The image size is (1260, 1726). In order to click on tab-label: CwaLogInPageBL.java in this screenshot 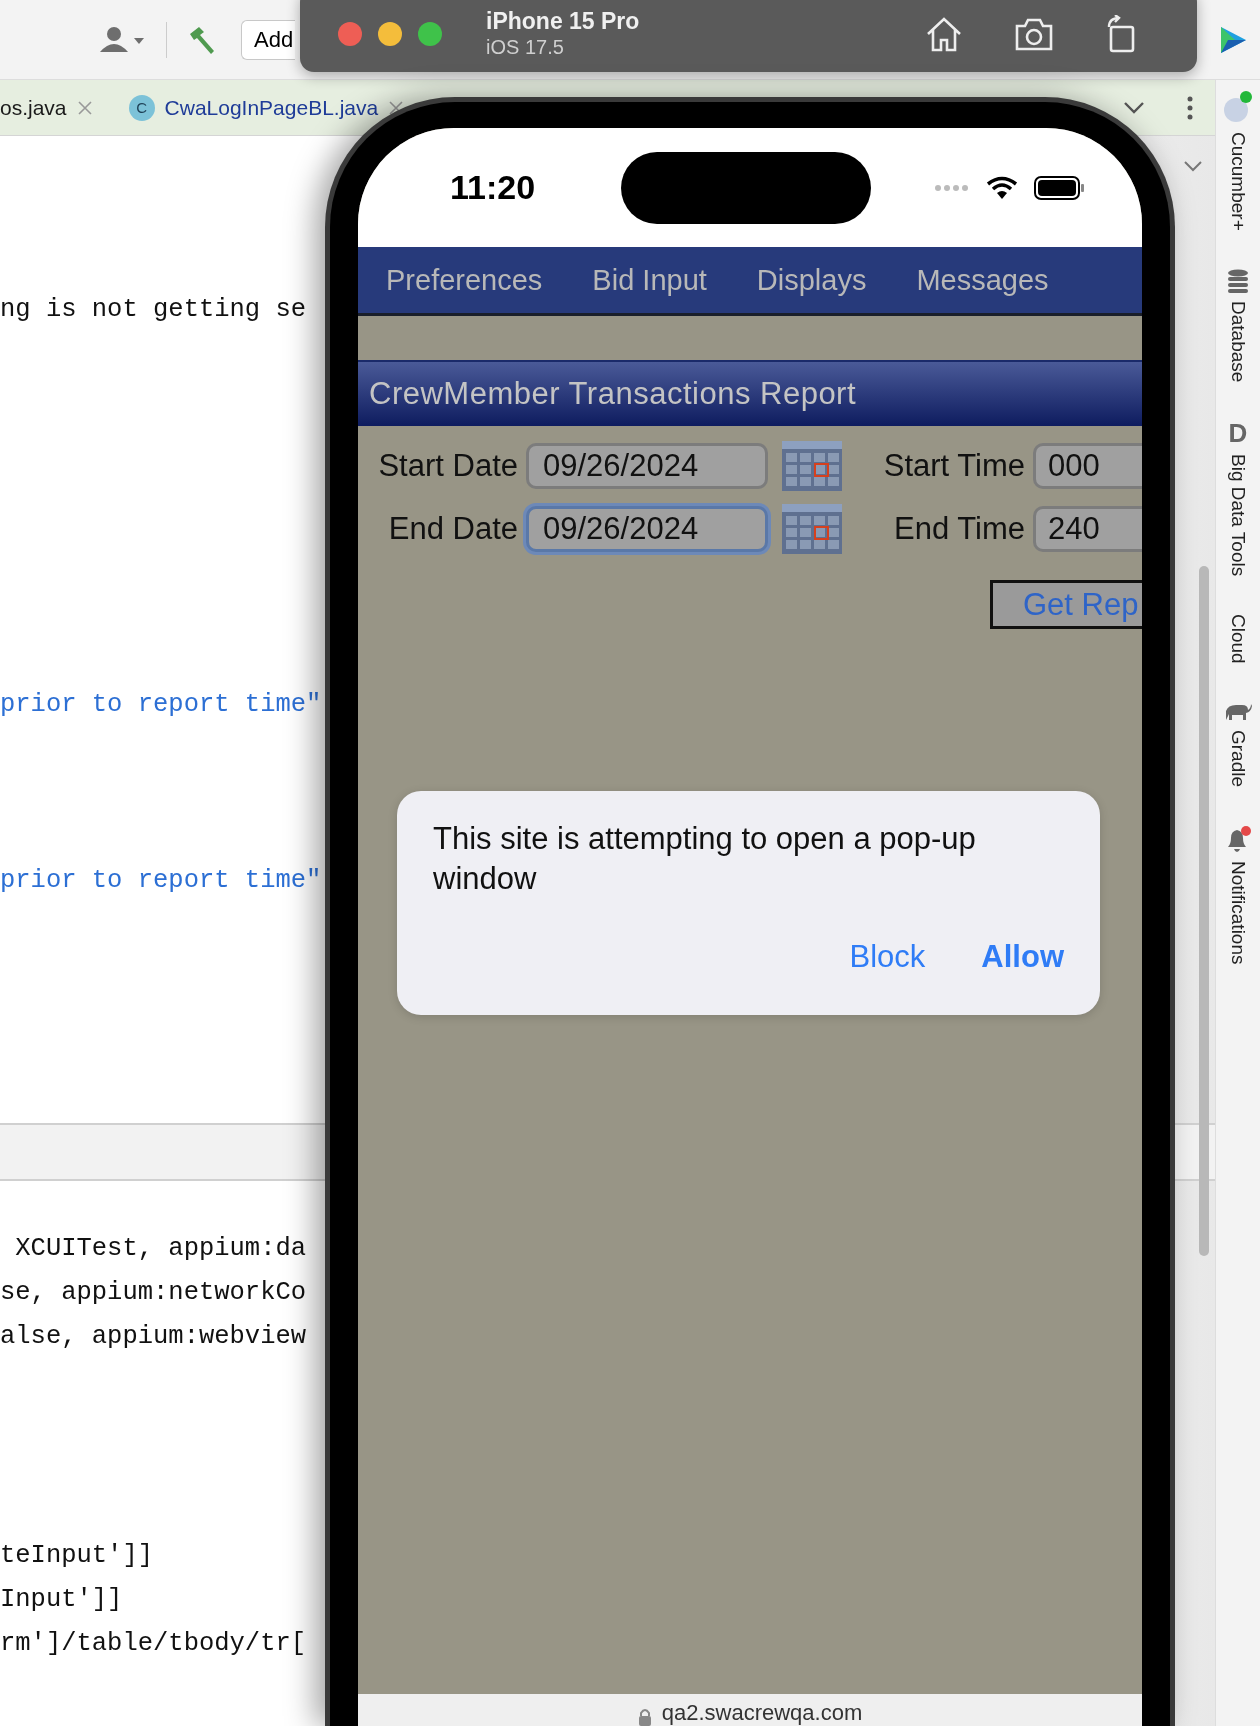, I will do `click(271, 107)`.